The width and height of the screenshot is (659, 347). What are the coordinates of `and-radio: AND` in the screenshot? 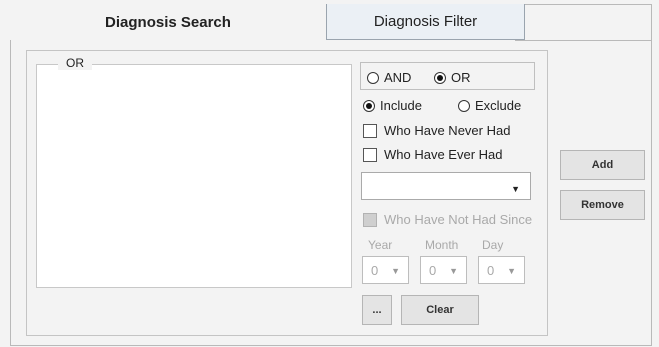 It's located at (389, 77).